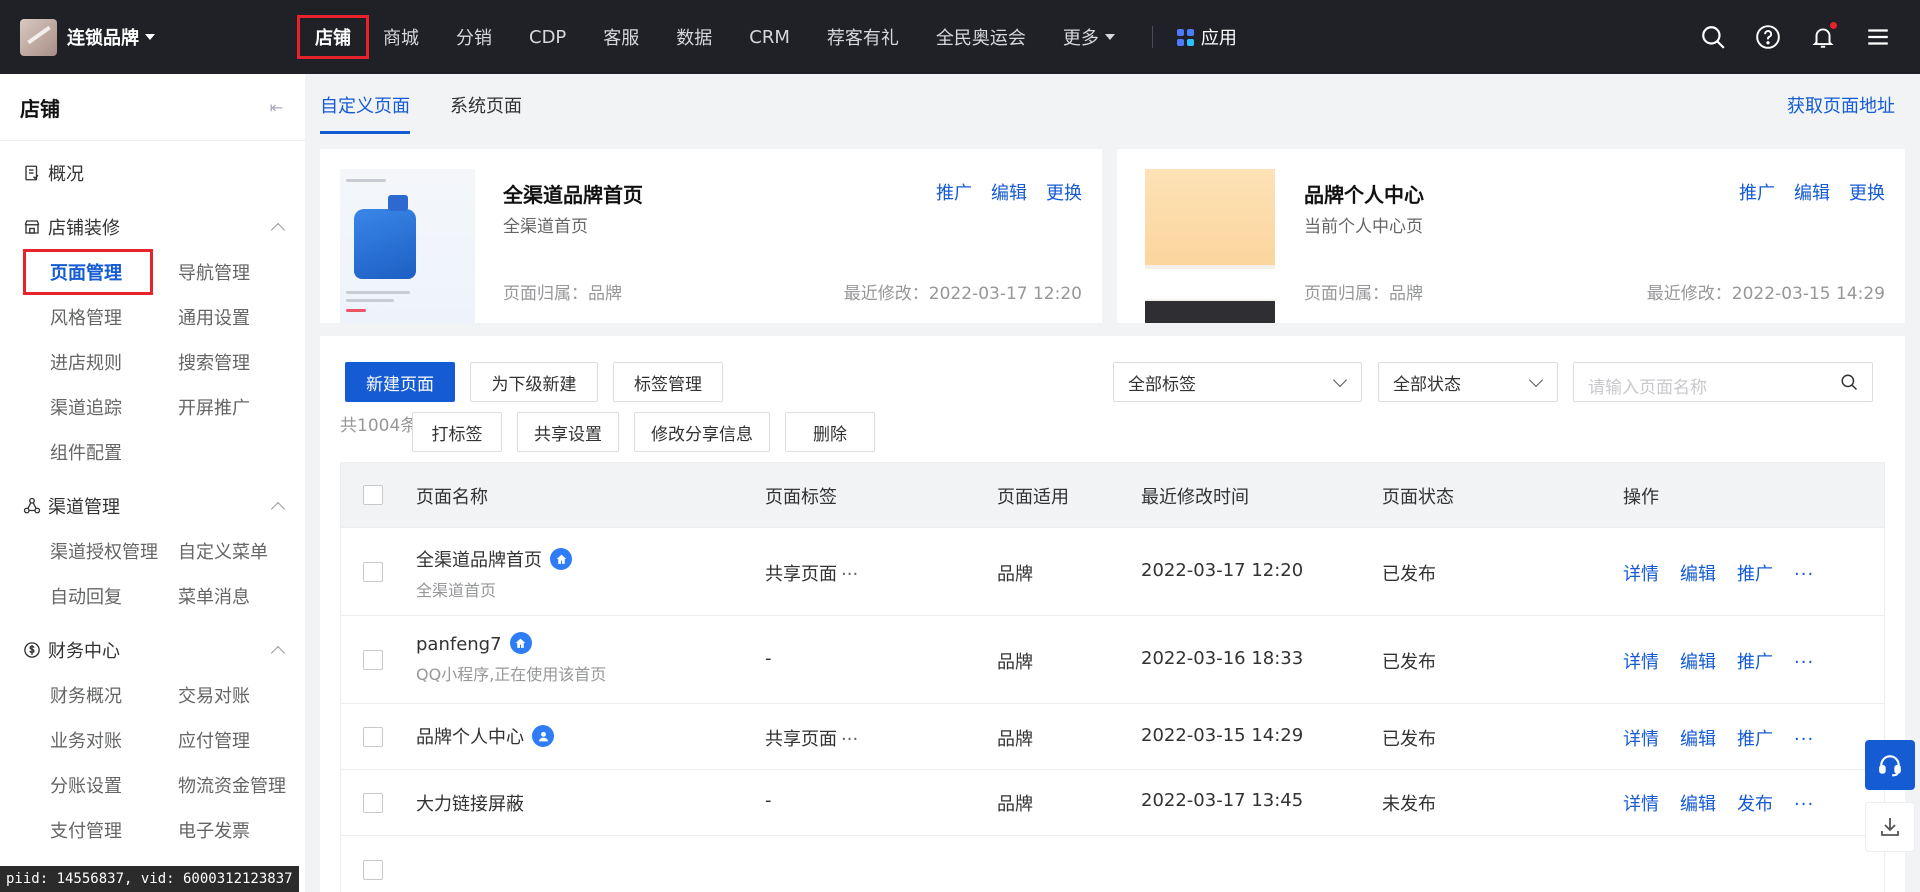 This screenshot has height=892, width=1920. Describe the element at coordinates (1723, 382) in the screenshot. I see `page-name-search: 请输入页面名称` at that location.